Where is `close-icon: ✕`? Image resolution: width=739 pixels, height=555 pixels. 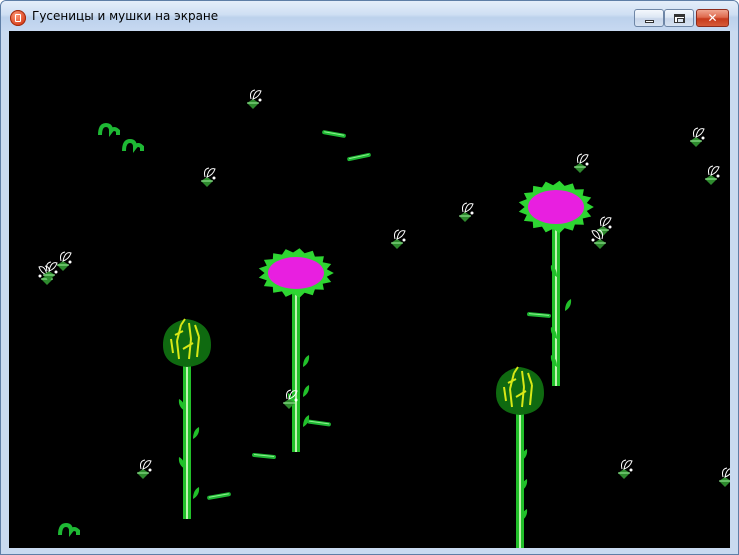 close-icon: ✕ is located at coordinates (712, 18).